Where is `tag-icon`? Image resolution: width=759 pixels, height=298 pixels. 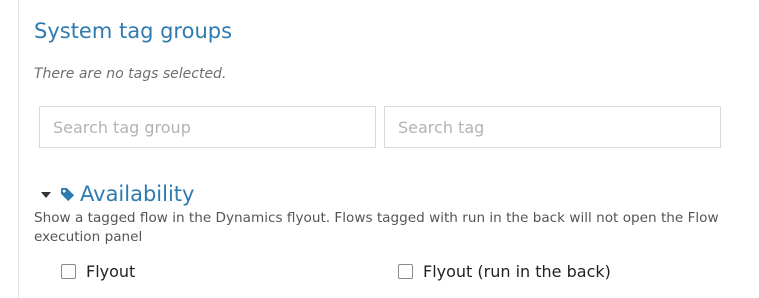 tag-icon is located at coordinates (67, 194).